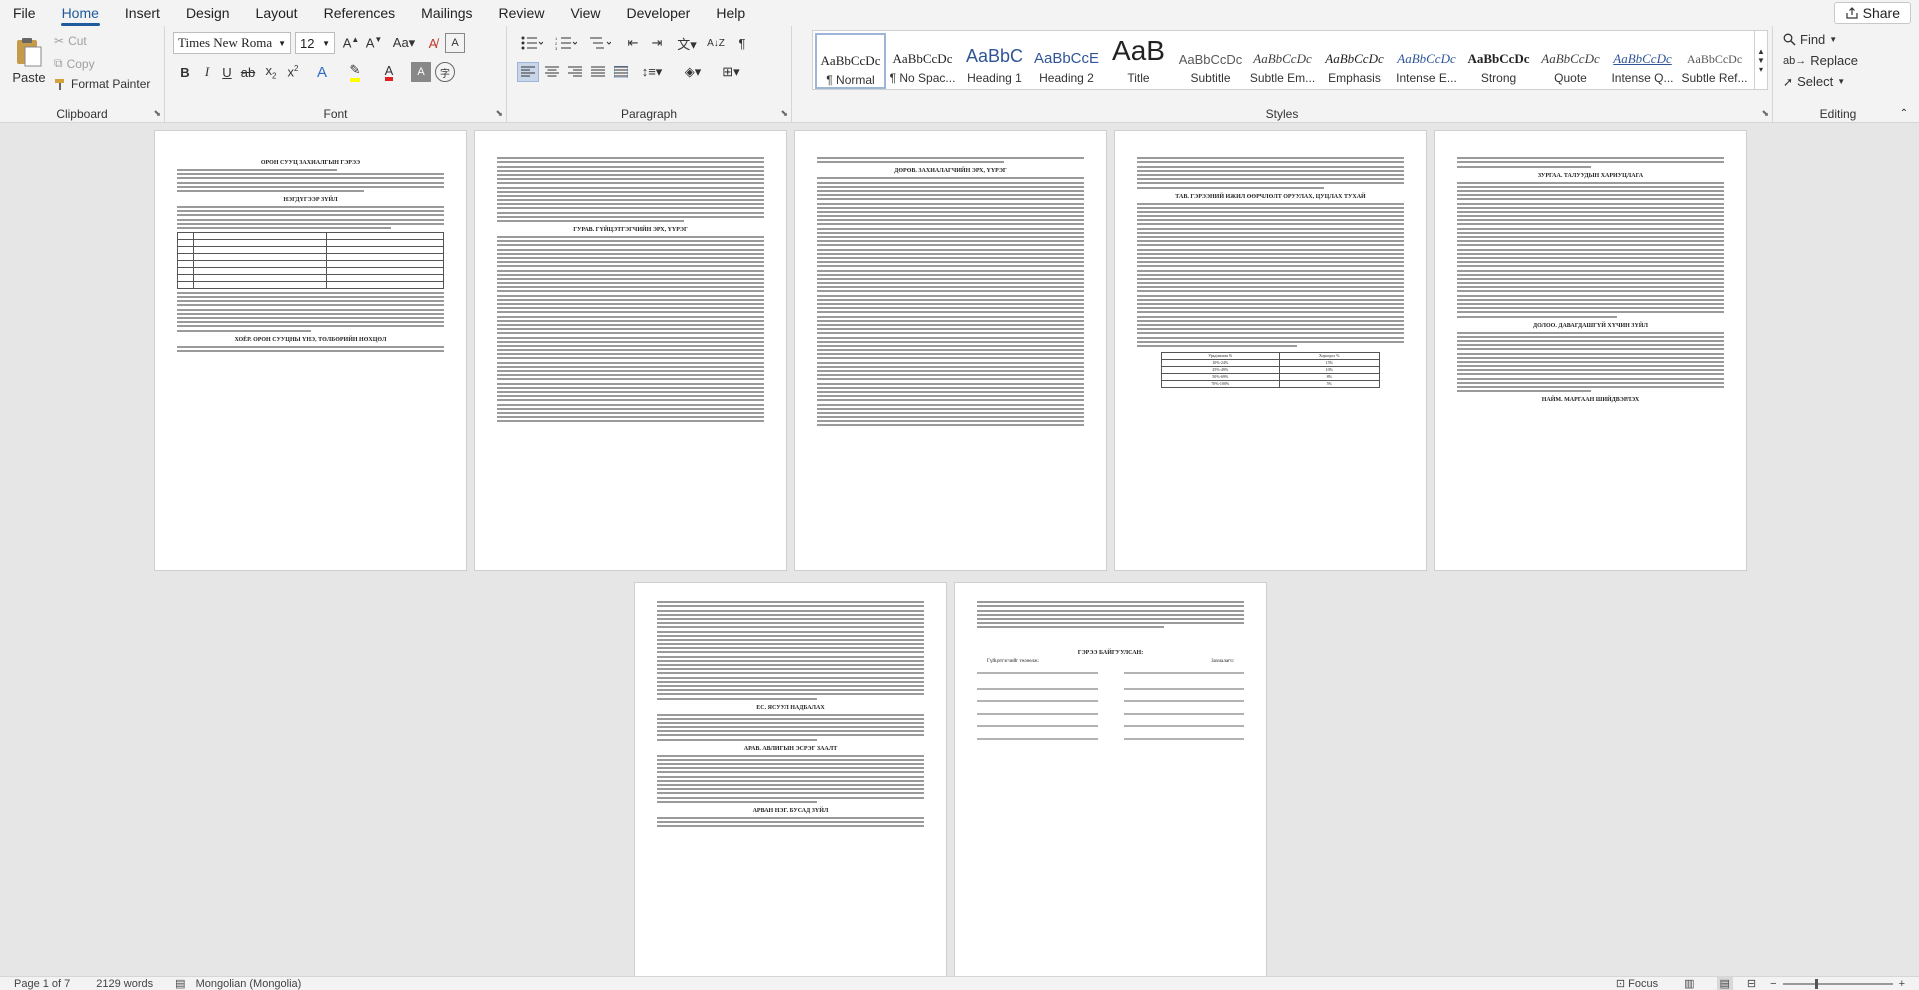 This screenshot has width=1919, height=990. What do you see at coordinates (598, 72) in the screenshot?
I see `justify-button` at bounding box center [598, 72].